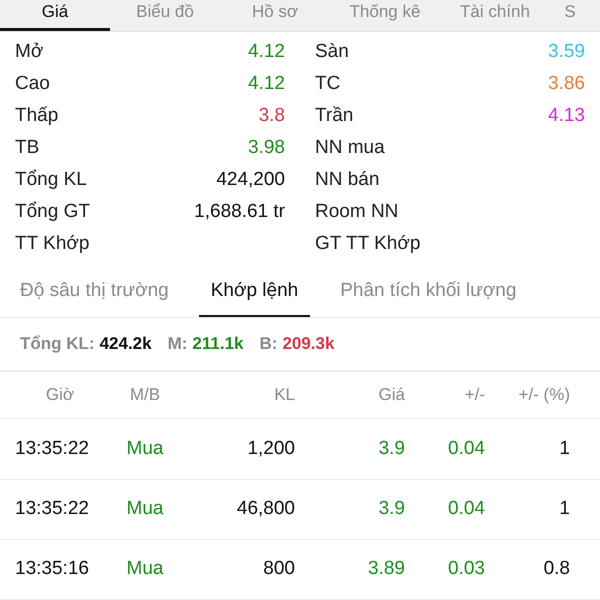 The image size is (600, 600). What do you see at coordinates (544, 395) in the screenshot?
I see `column-header: +/- (%)` at bounding box center [544, 395].